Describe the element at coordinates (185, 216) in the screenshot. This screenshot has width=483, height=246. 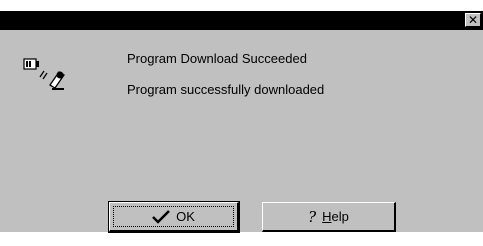
I see `ok-label: OK` at that location.